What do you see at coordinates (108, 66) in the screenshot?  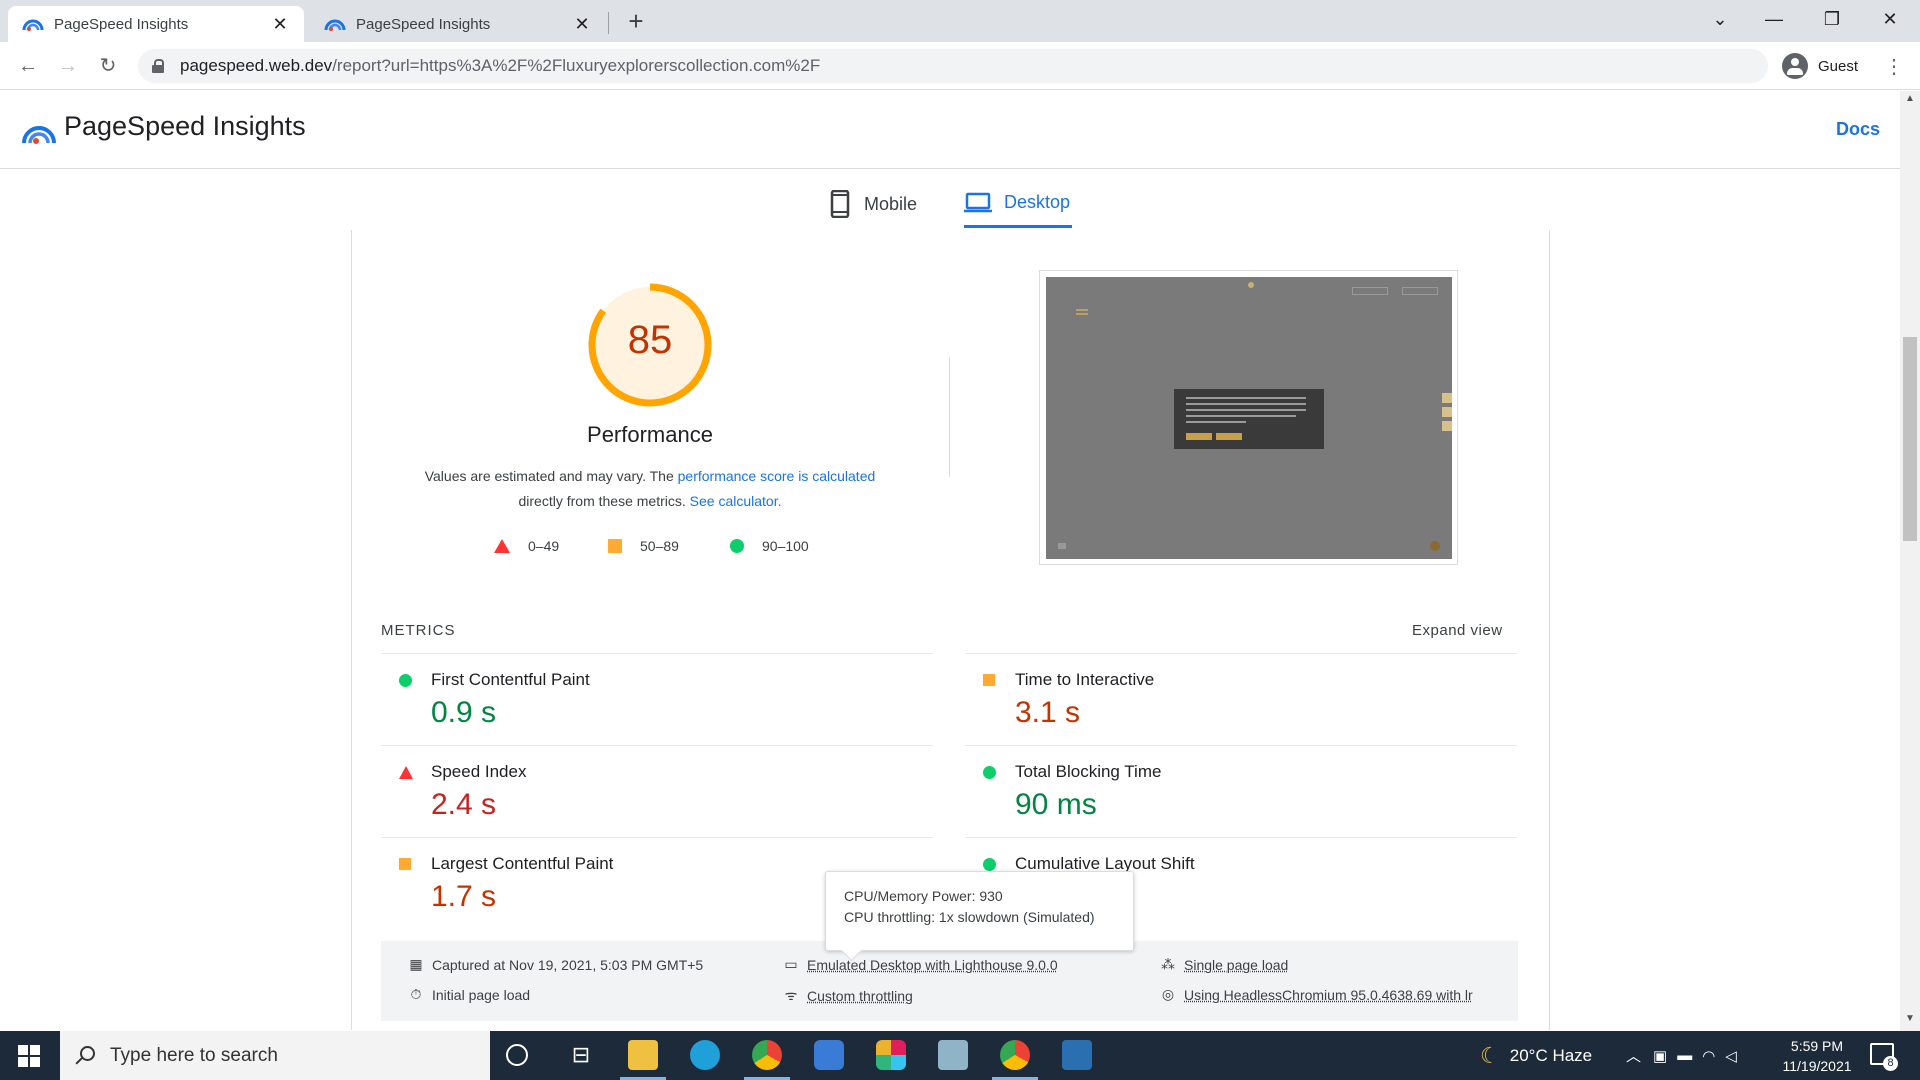 I see `reload-icon: ↻` at bounding box center [108, 66].